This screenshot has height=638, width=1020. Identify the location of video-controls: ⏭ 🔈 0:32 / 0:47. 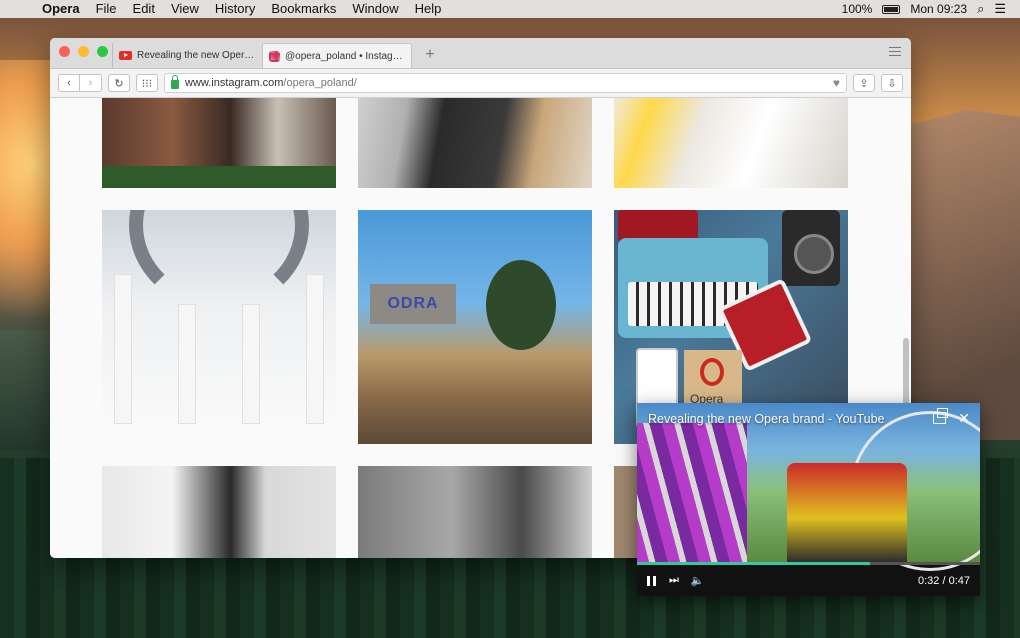
(808, 580).